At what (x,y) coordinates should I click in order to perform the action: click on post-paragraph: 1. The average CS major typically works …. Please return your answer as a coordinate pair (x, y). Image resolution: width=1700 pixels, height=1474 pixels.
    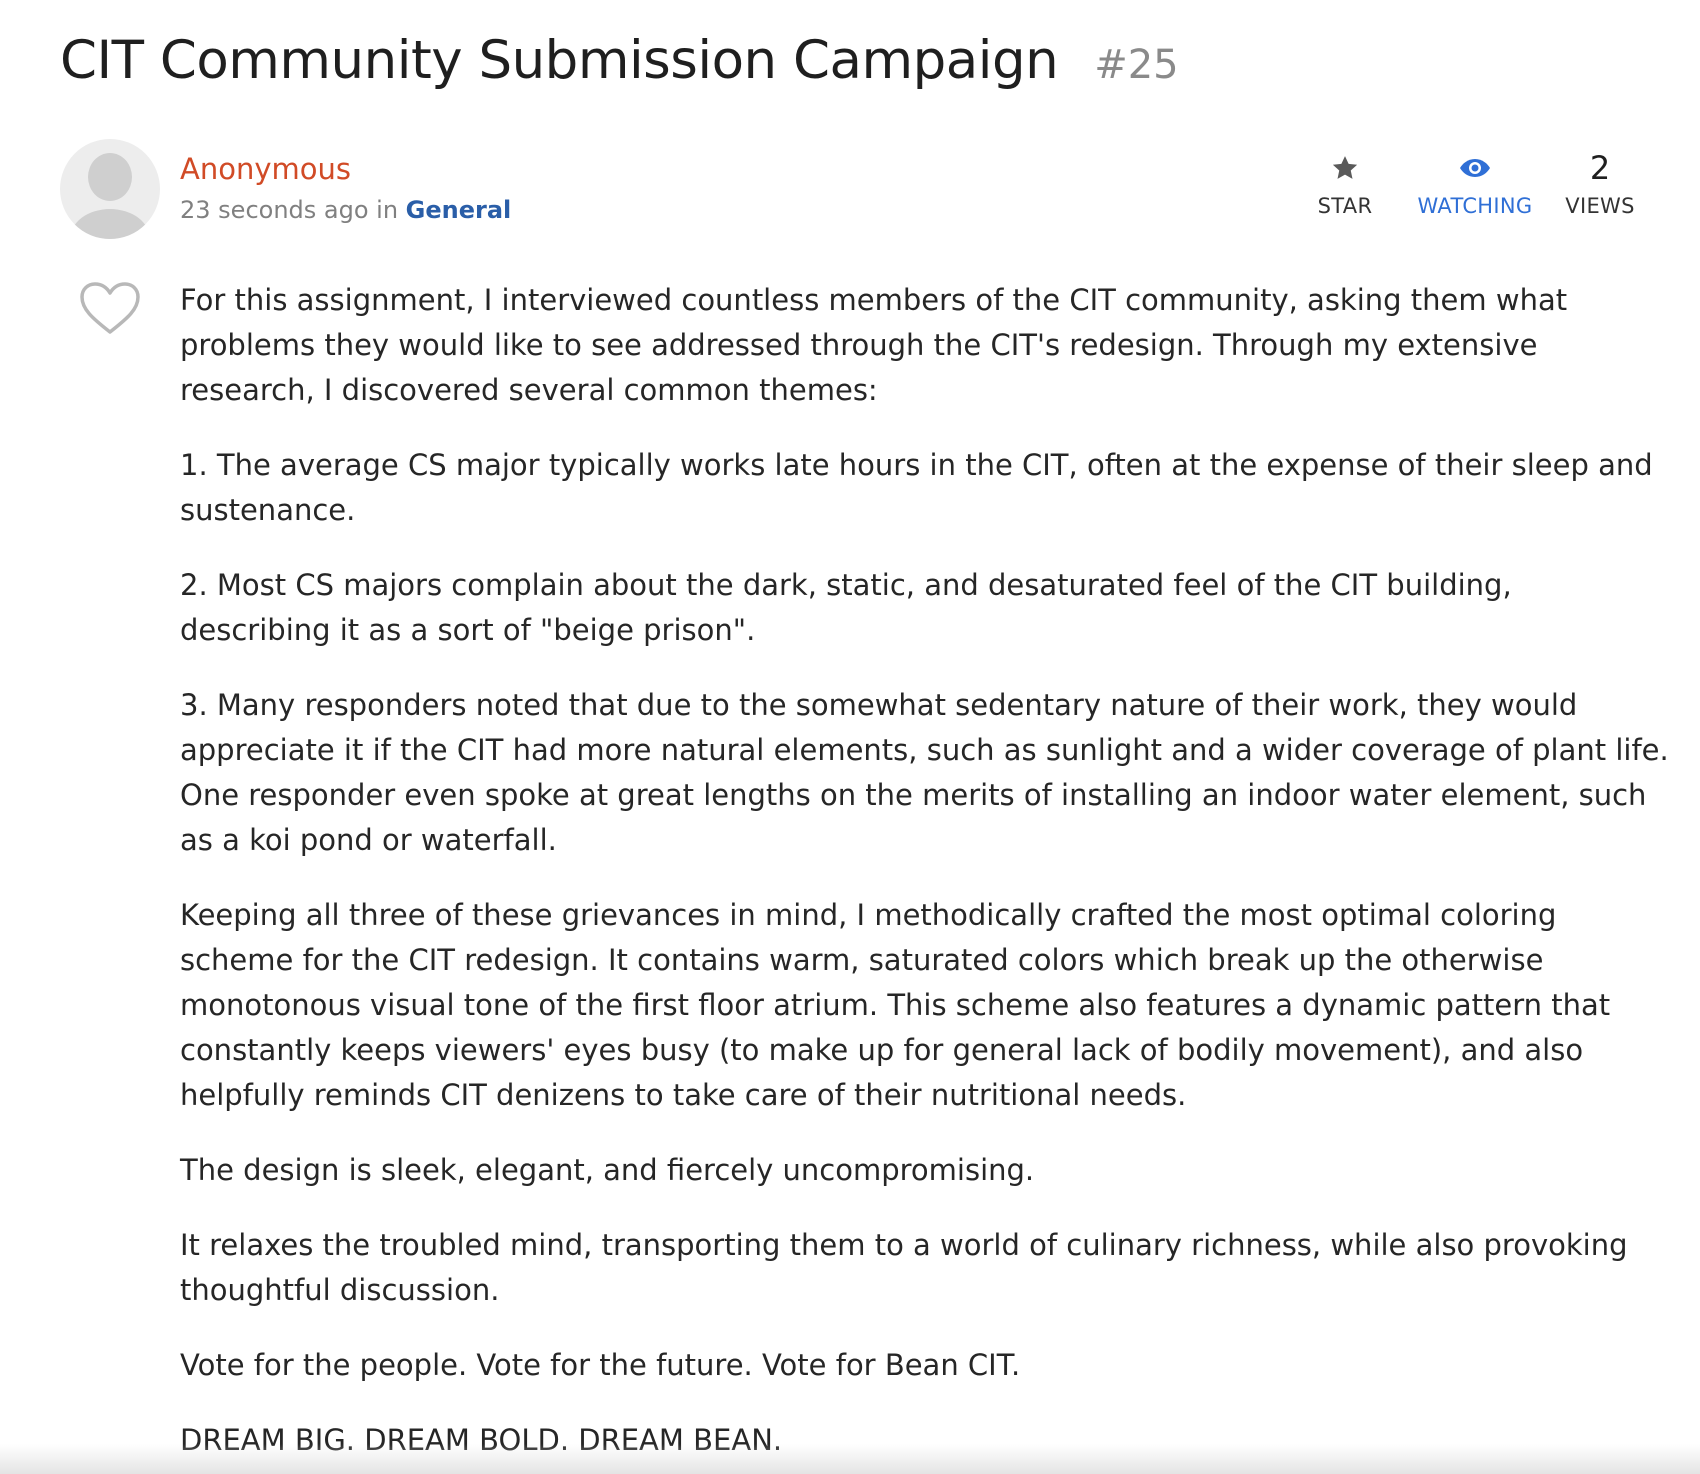
    Looking at the image, I should click on (916, 487).